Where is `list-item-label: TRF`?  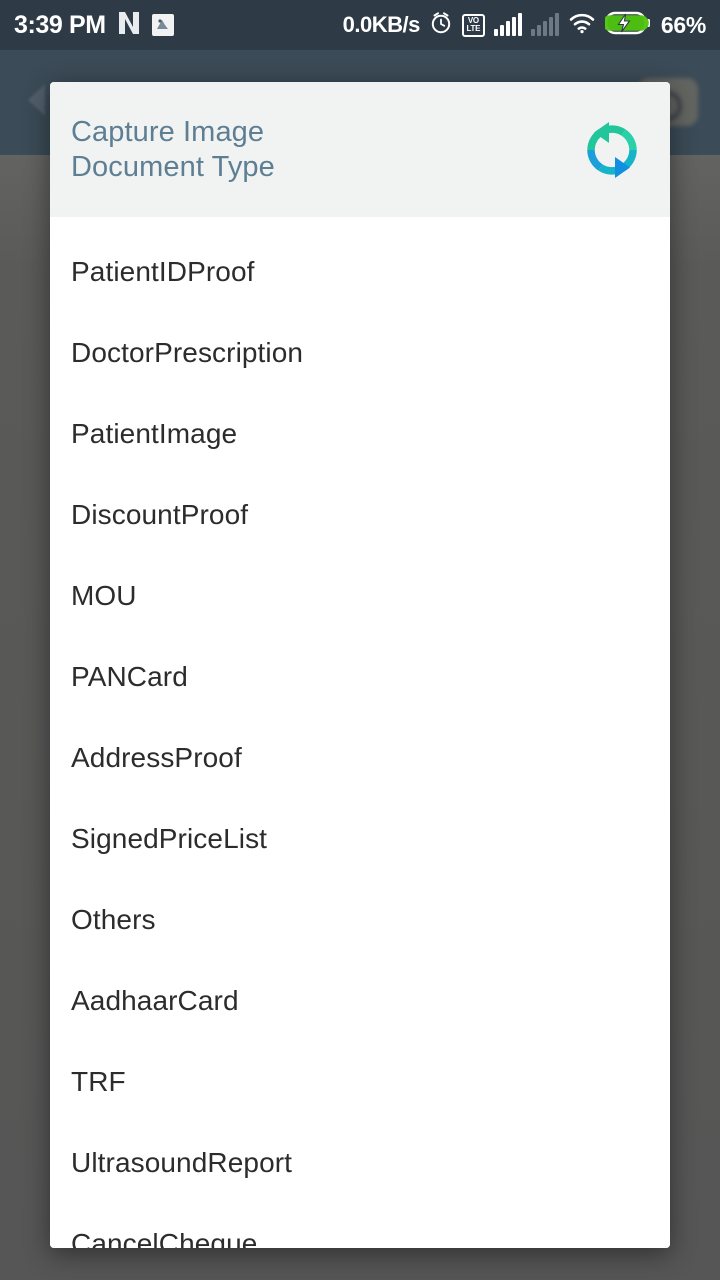 list-item-label: TRF is located at coordinates (98, 1081).